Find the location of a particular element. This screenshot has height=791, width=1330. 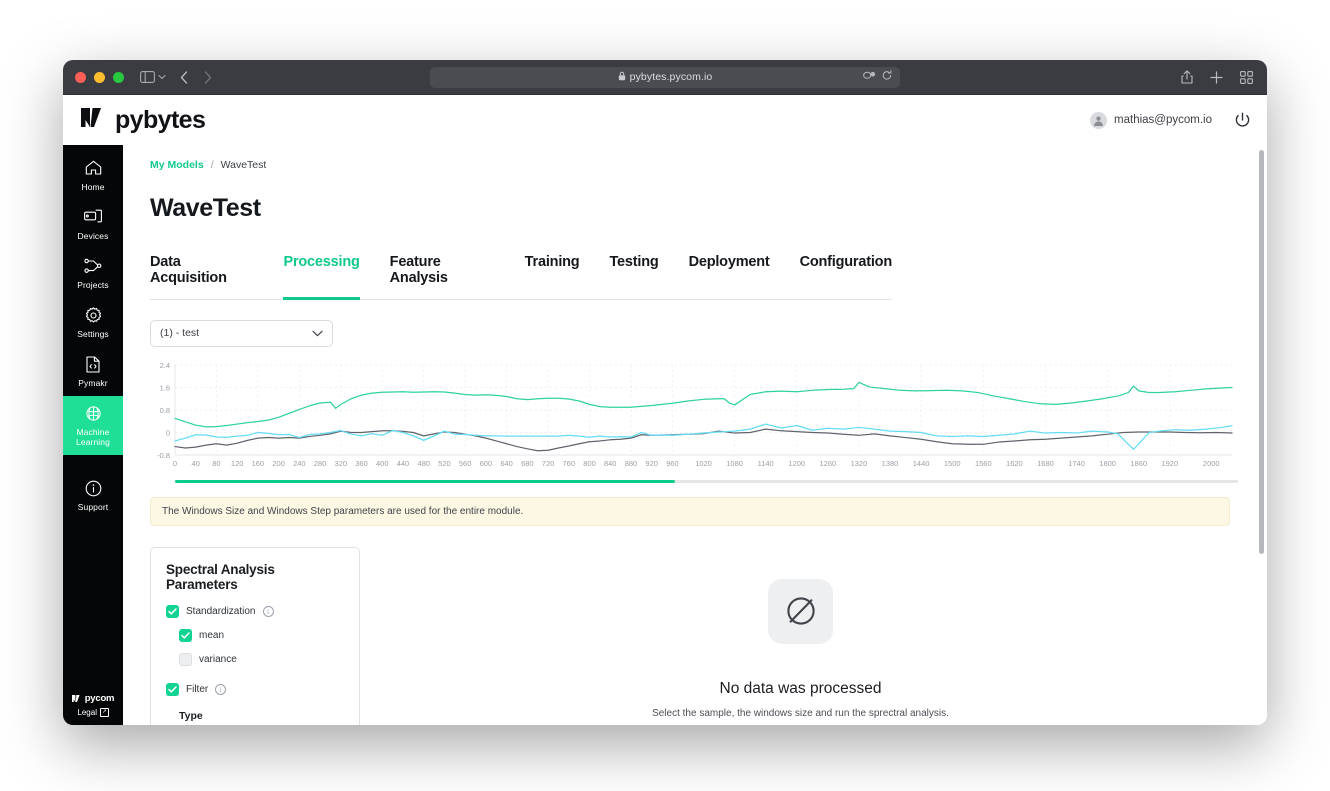

mean-checkbox is located at coordinates (185, 635).